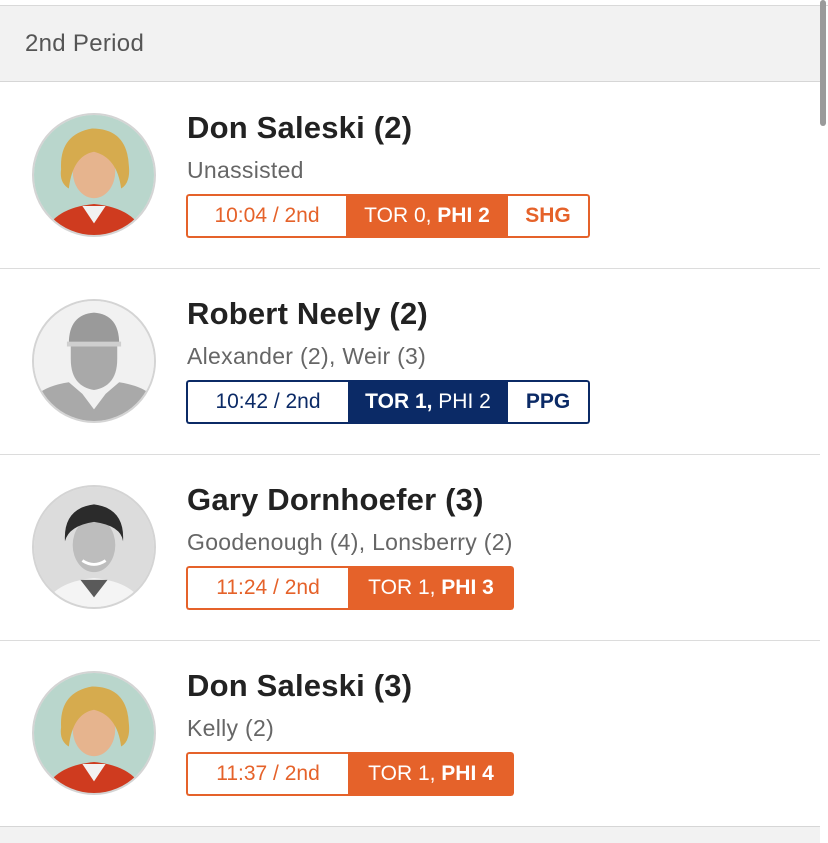 This screenshot has height=843, width=828. I want to click on goal-info-bar: 10:42 / 2nd TOR 1, PHI 2 PPG, so click(388, 402).